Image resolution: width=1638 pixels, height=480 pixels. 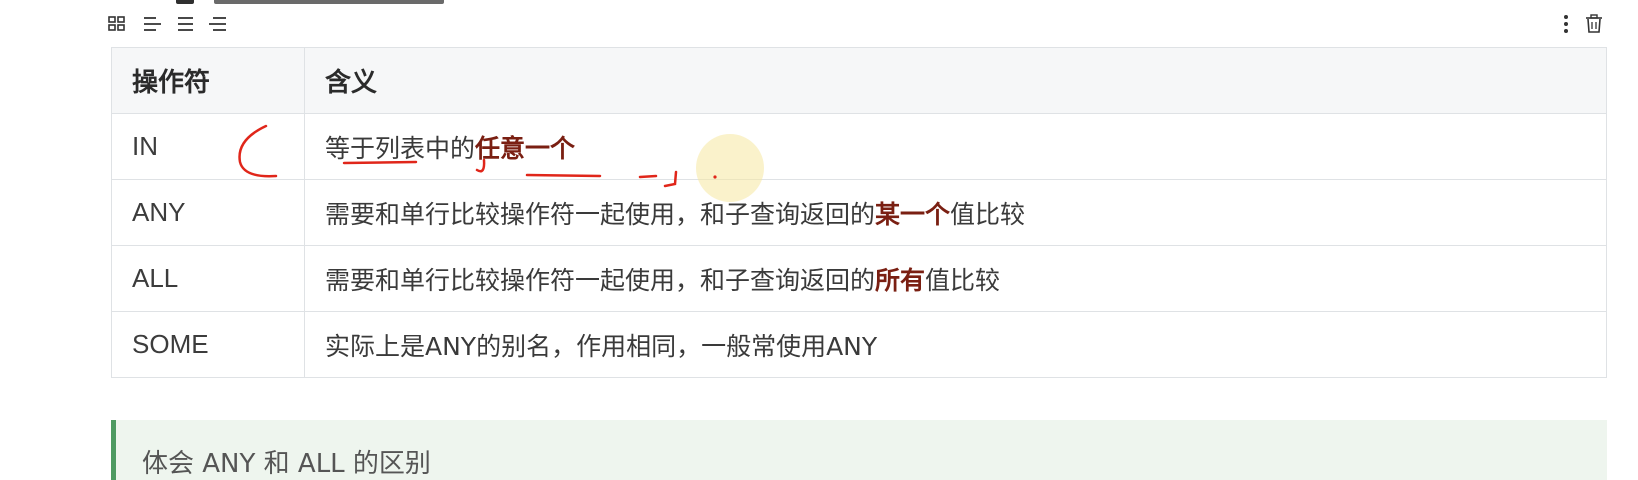 I want to click on table-header-row: 操作符 含义, so click(x=859, y=80).